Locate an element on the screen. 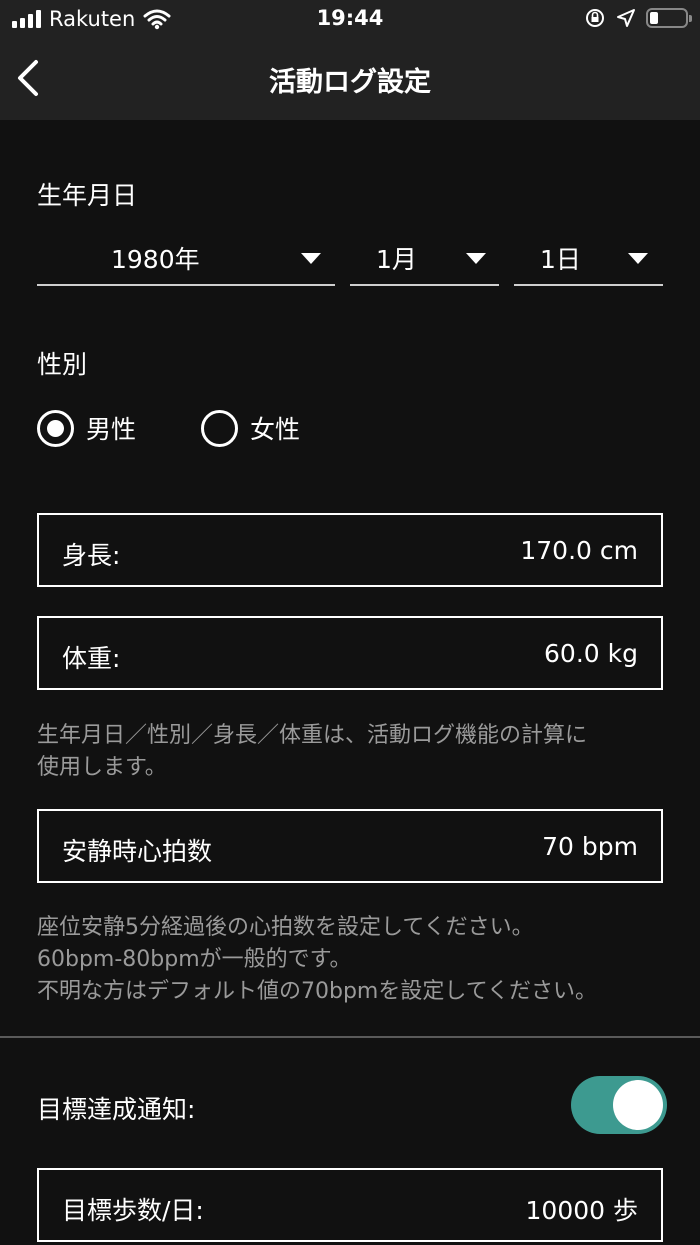 The image size is (700, 1245). gender-option-label: 男性 is located at coordinates (111, 429).